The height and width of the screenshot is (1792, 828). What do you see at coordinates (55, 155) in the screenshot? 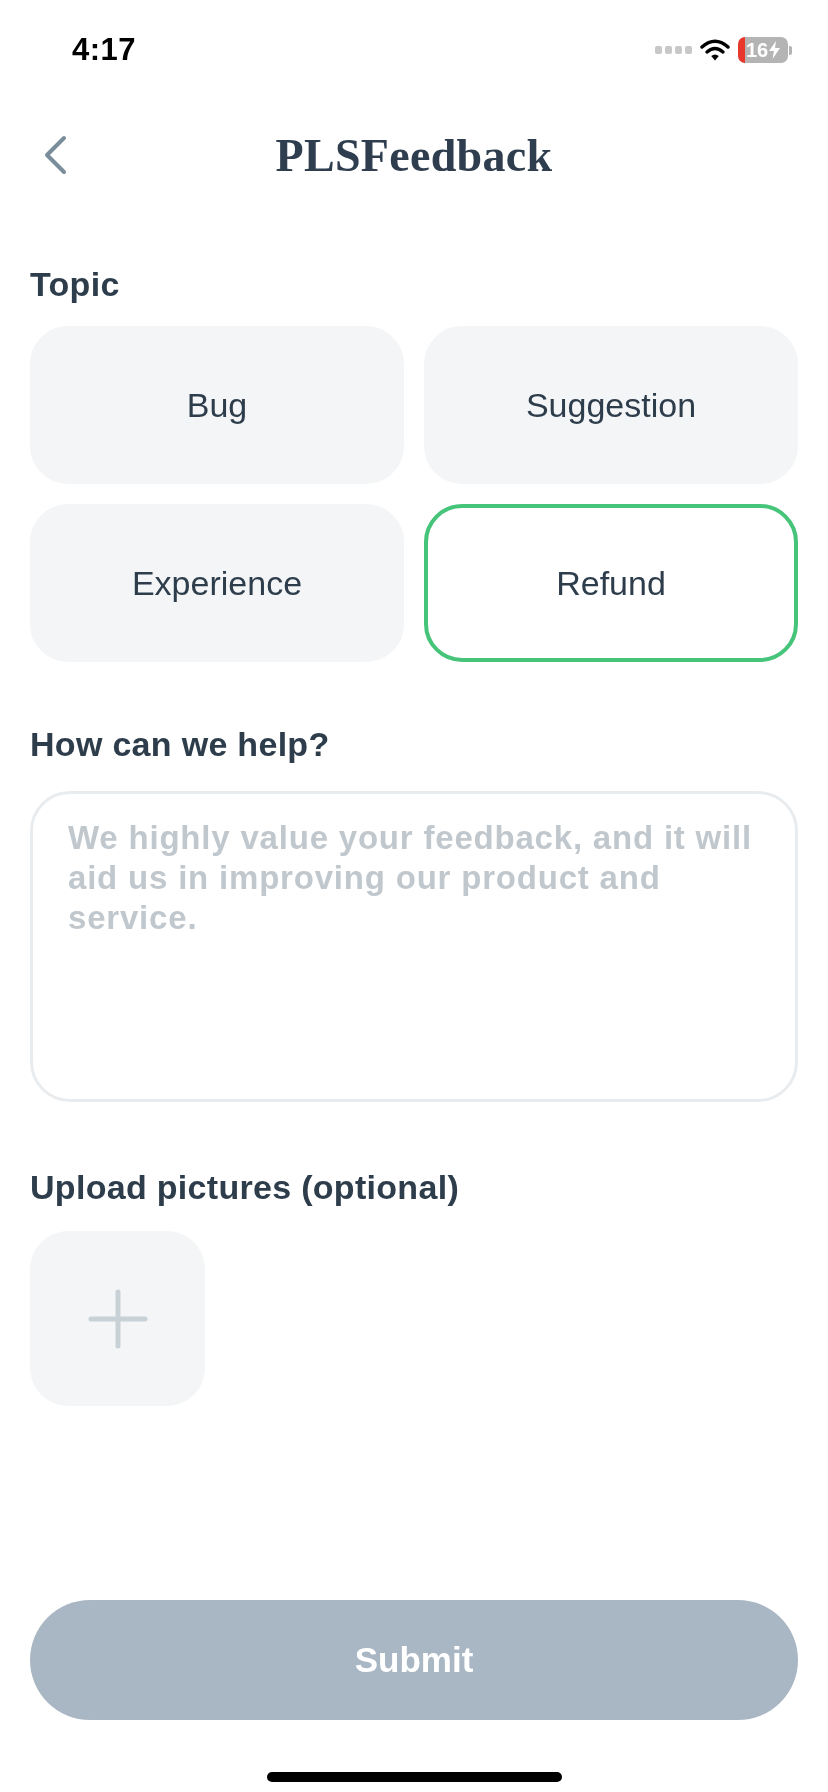
I see `chevron-left-icon` at bounding box center [55, 155].